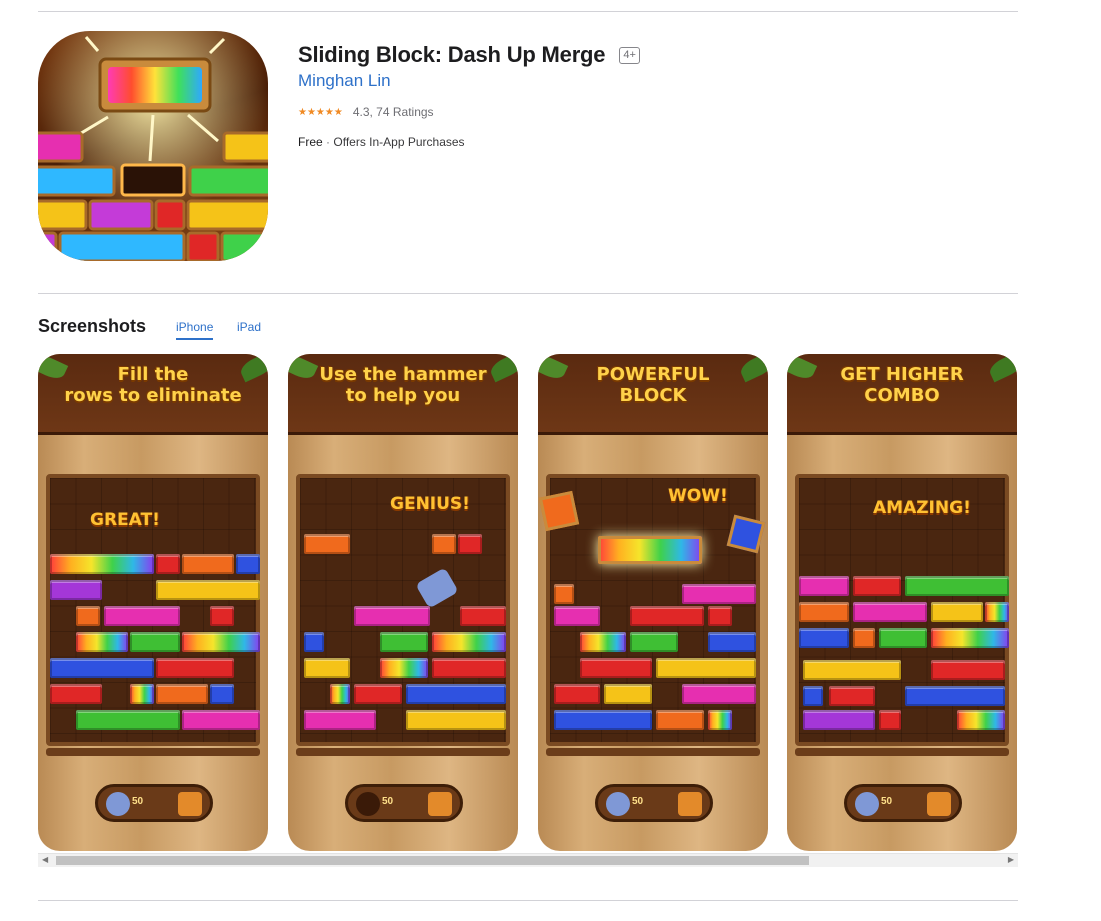  What do you see at coordinates (528, 293) in the screenshot?
I see `section-divider` at bounding box center [528, 293].